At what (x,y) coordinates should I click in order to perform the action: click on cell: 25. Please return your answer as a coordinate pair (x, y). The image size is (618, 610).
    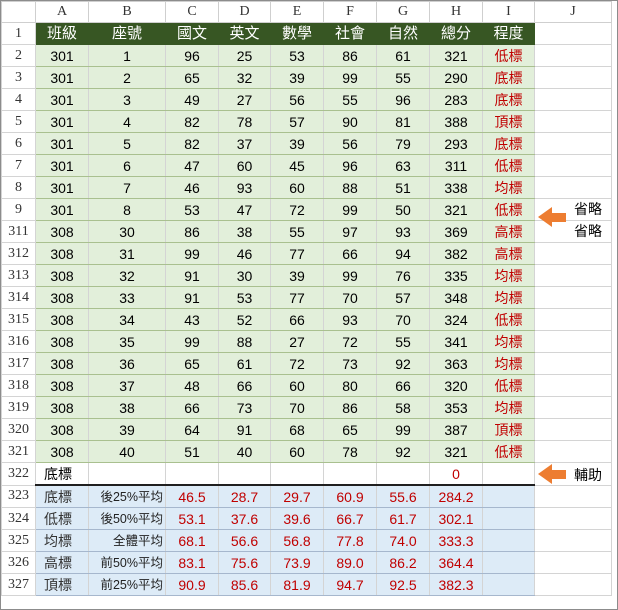
    Looking at the image, I should click on (244, 55).